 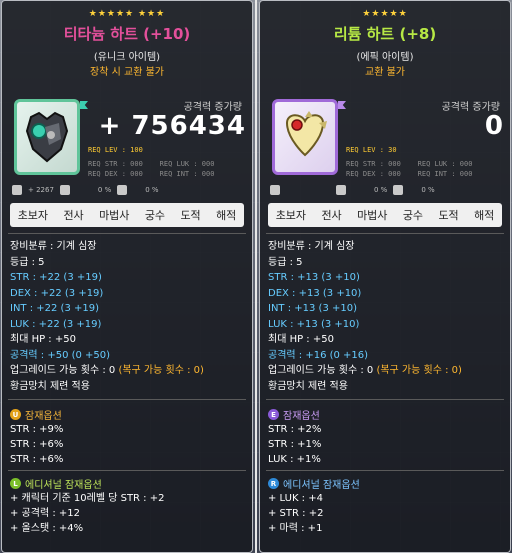 I want to click on stat-str: STR : +13 (3 +10), so click(x=314, y=277).